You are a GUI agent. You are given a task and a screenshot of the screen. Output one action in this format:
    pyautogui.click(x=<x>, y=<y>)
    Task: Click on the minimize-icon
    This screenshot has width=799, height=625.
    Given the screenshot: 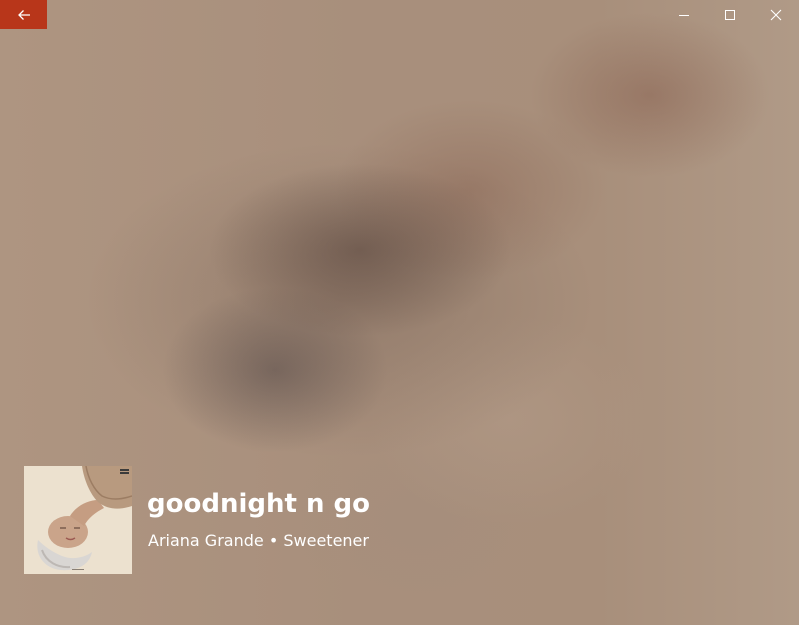 What is the action you would take?
    pyautogui.click(x=684, y=15)
    